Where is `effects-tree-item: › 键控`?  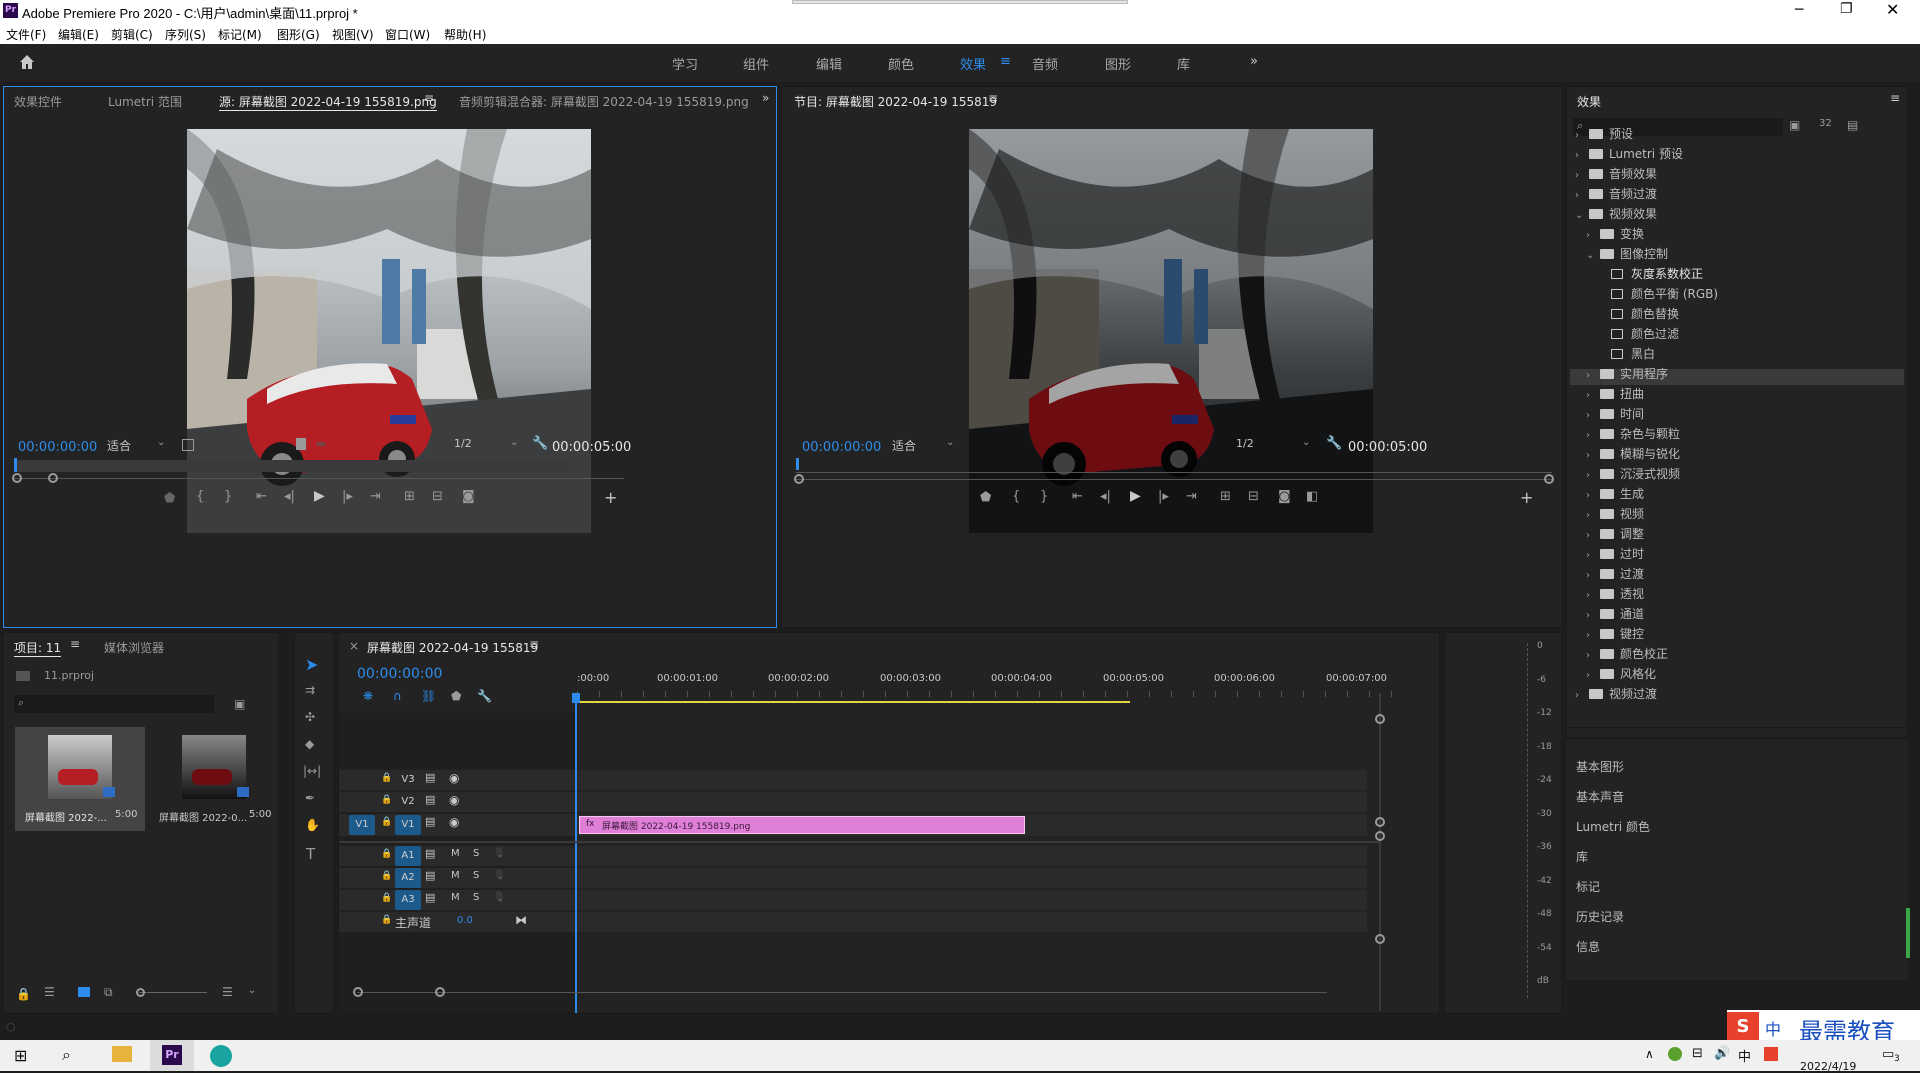 effects-tree-item: › 键控 is located at coordinates (1615, 633).